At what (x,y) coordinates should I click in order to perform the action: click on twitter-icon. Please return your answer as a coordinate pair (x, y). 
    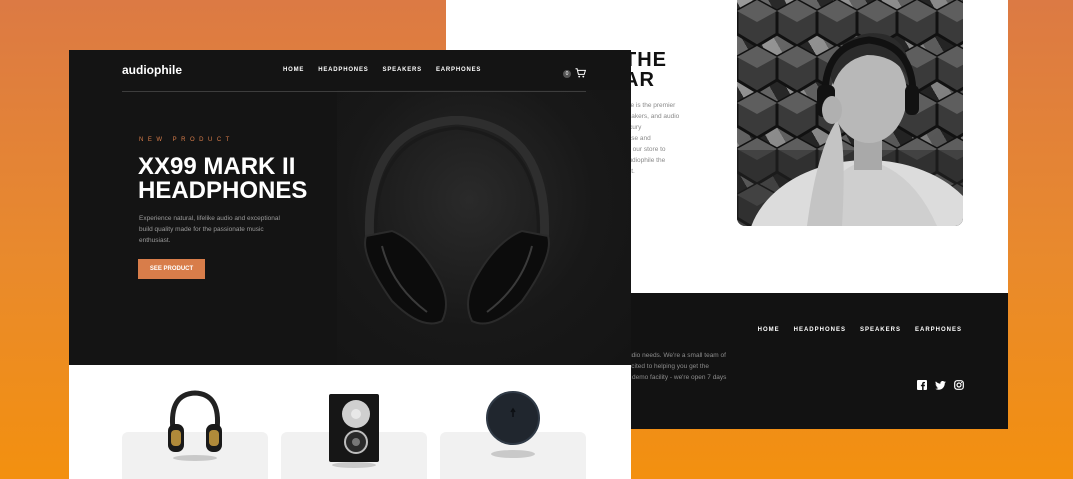
    Looking at the image, I should click on (940, 386).